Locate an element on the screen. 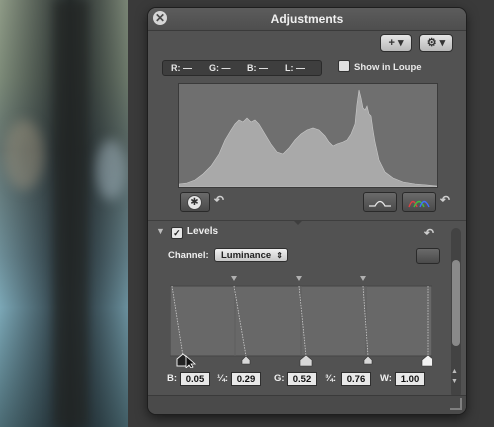 The image size is (494, 427). scrollbar-thumb is located at coordinates (456, 303).